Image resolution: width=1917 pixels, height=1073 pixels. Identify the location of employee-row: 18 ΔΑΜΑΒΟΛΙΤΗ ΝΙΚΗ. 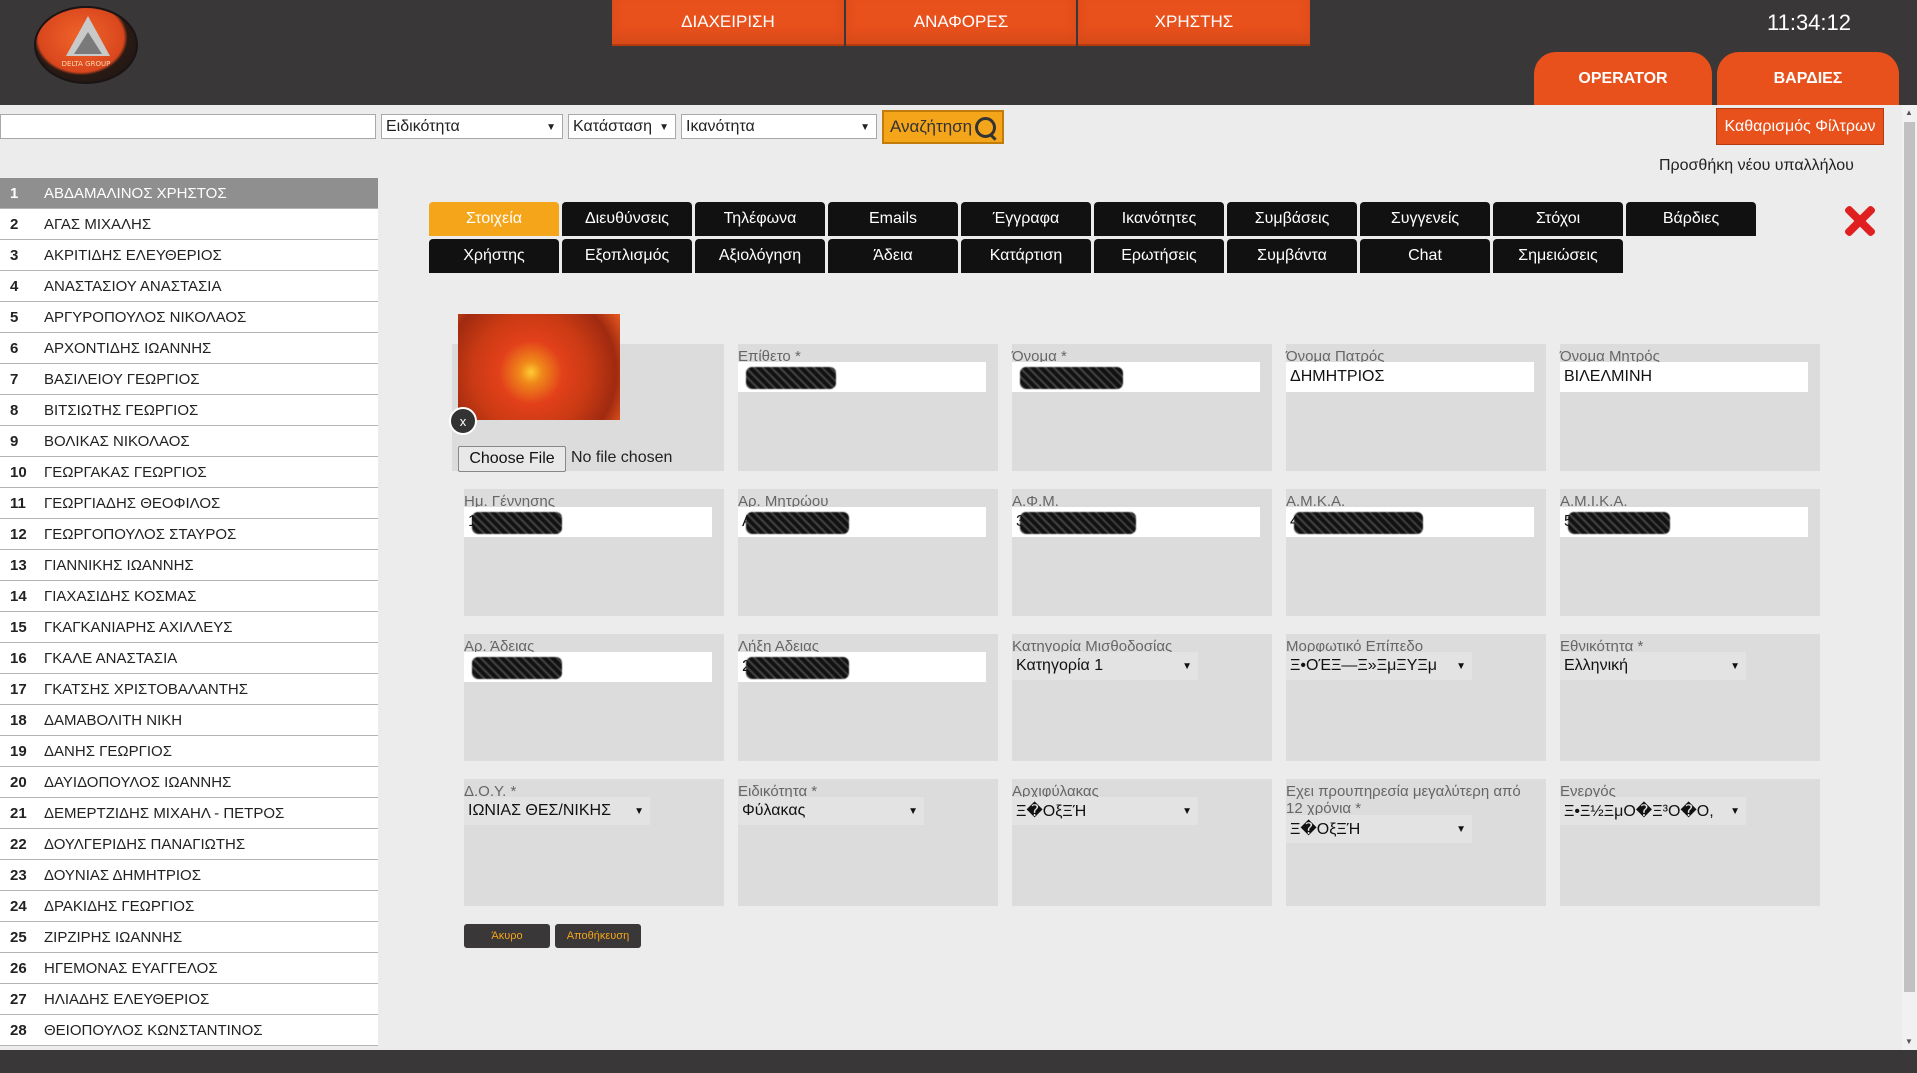
(189, 720).